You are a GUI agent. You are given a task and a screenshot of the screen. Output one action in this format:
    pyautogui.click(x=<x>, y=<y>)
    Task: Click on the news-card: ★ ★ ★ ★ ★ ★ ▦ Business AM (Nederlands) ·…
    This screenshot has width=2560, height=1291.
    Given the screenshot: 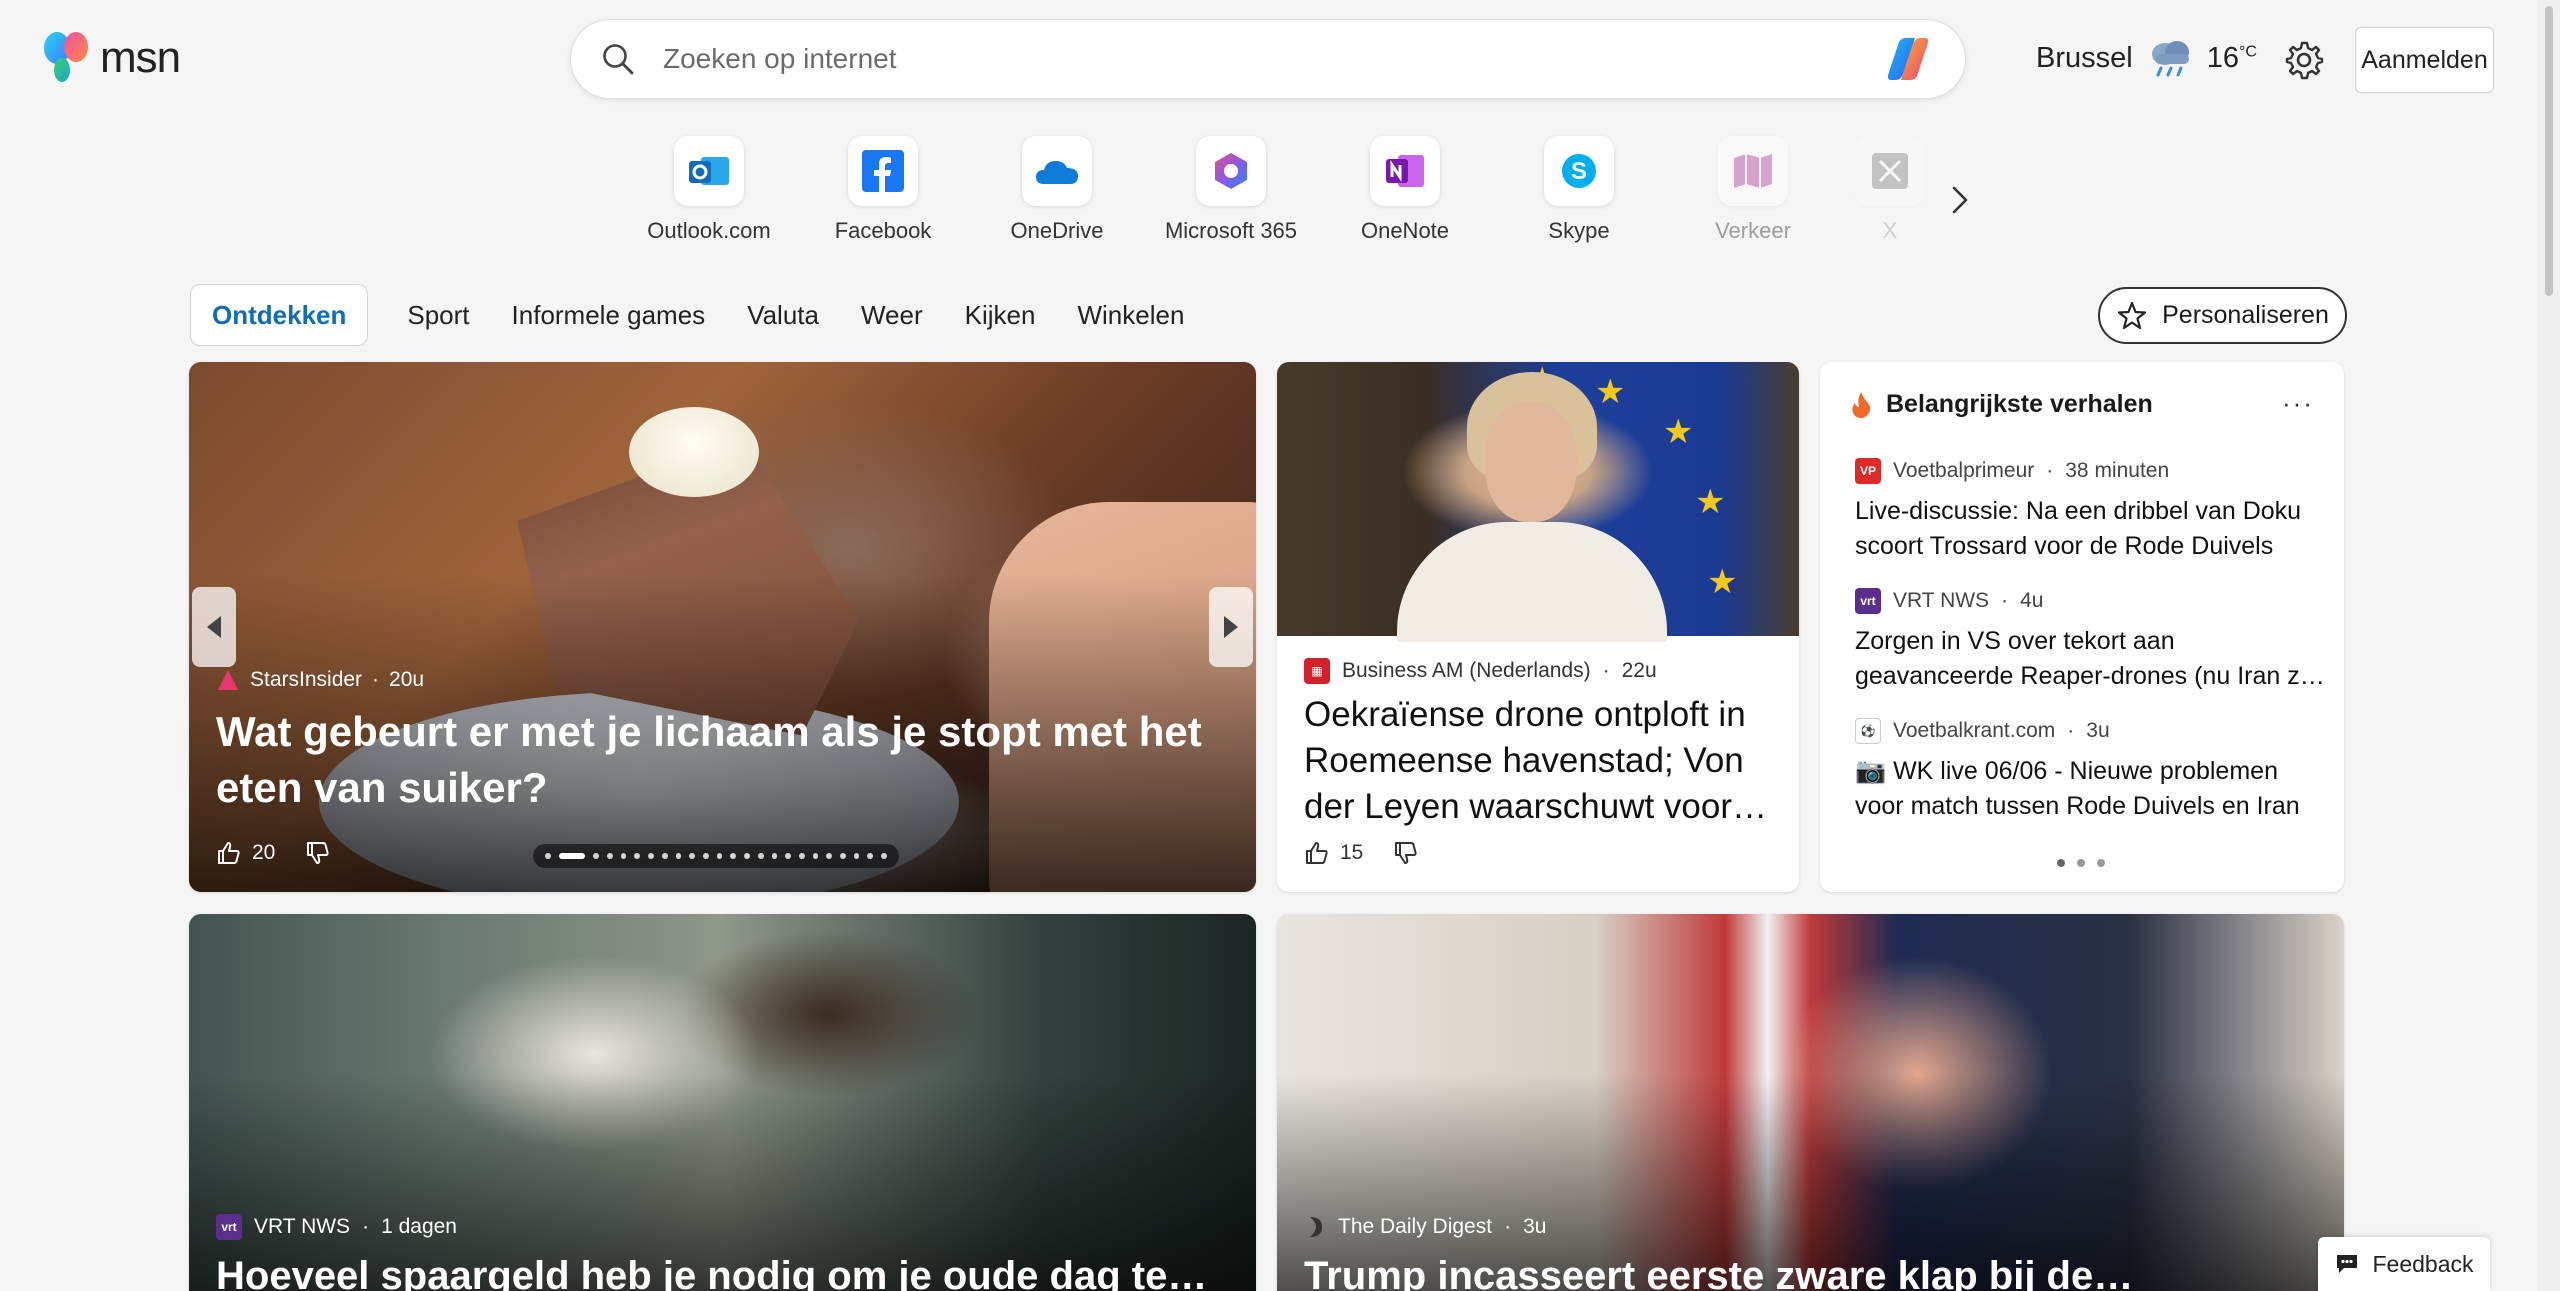 What is the action you would take?
    pyautogui.click(x=1538, y=627)
    